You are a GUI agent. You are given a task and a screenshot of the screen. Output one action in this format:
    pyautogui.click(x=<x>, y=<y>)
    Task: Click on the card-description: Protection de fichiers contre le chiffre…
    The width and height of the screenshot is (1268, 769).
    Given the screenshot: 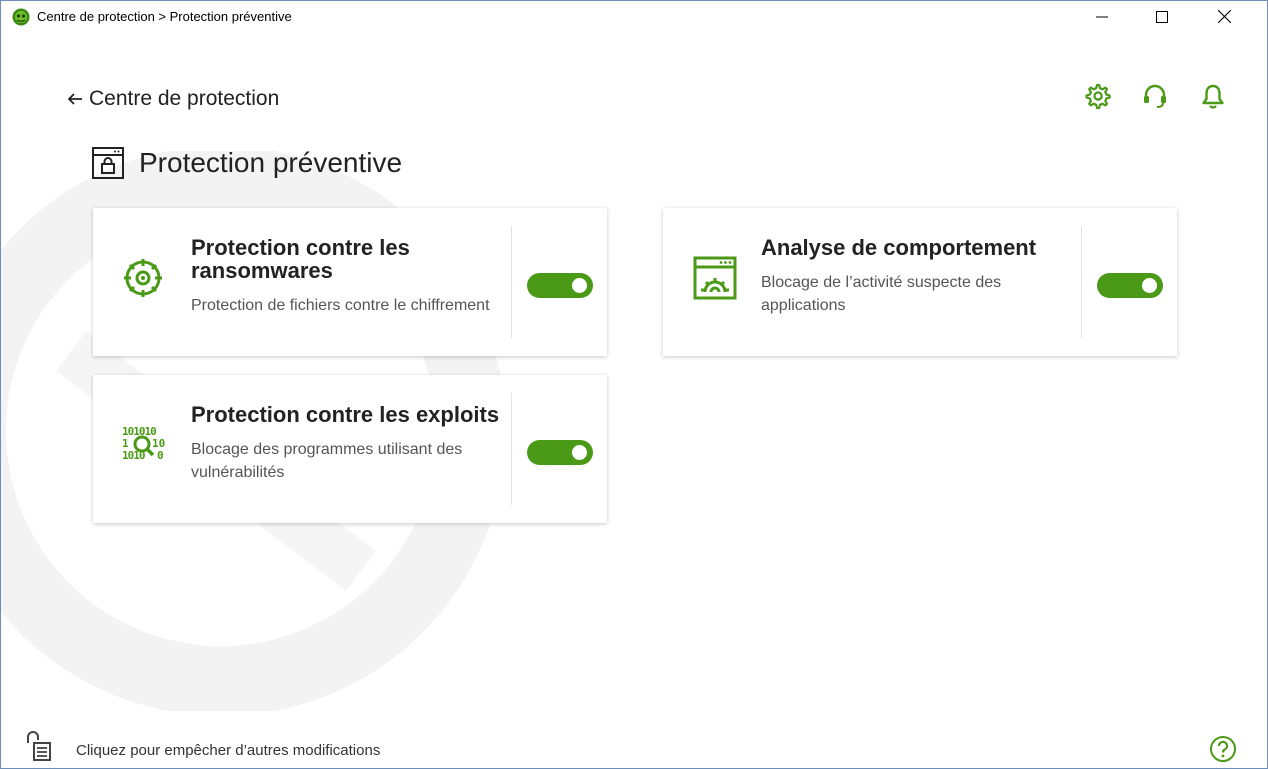 What is the action you would take?
    pyautogui.click(x=340, y=305)
    